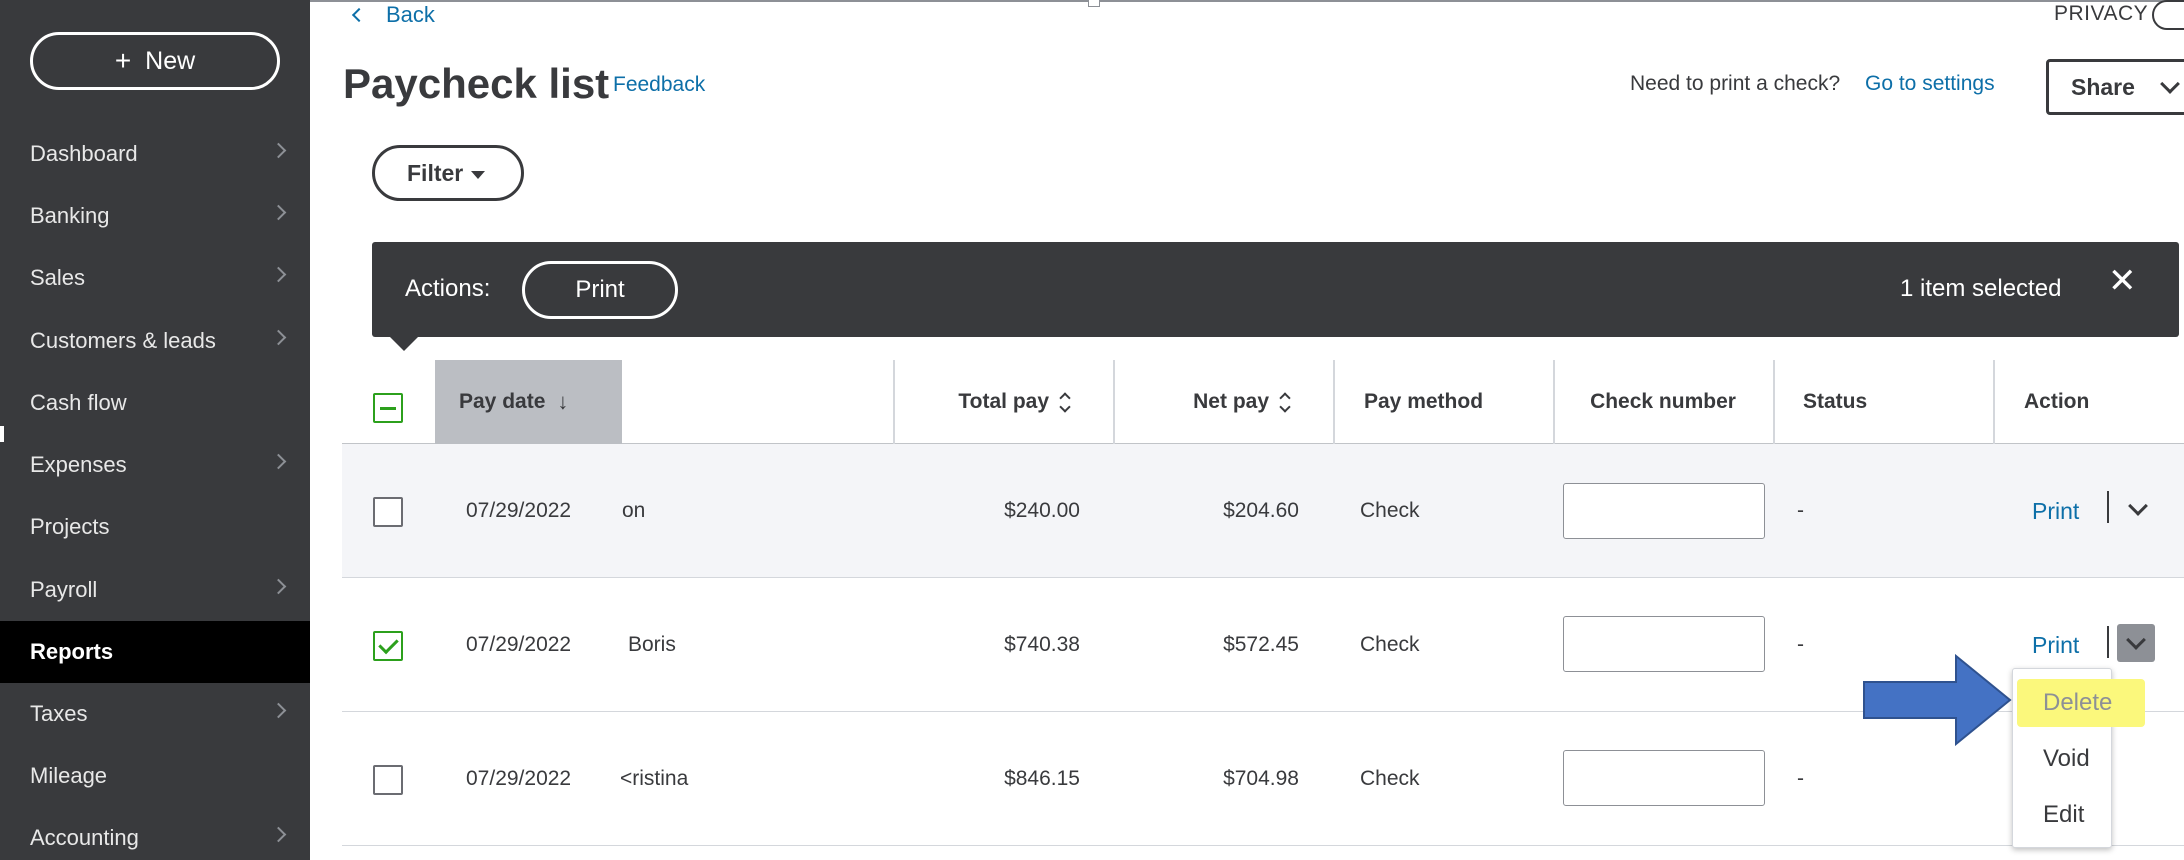 Image resolution: width=2184 pixels, height=860 pixels. Describe the element at coordinates (2168, 15) in the screenshot. I see `privacy-toggle` at that location.